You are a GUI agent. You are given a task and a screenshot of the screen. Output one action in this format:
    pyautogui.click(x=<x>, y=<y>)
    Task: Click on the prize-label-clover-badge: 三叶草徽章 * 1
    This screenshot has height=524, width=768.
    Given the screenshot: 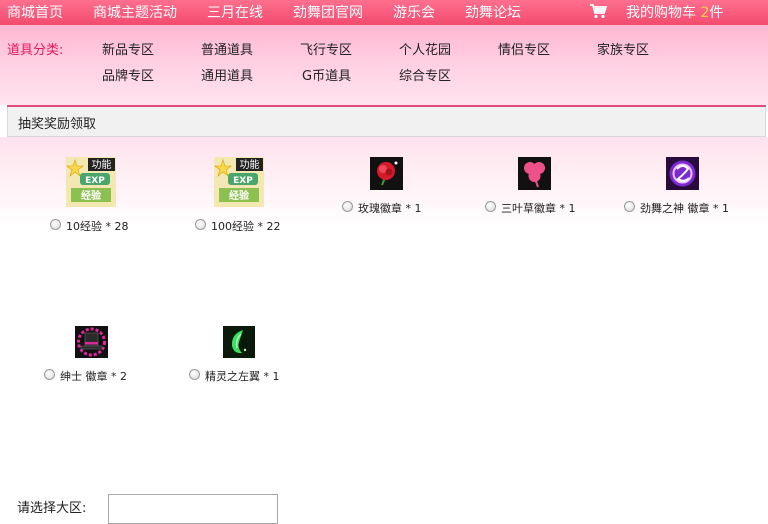 What is the action you would take?
    pyautogui.click(x=538, y=208)
    